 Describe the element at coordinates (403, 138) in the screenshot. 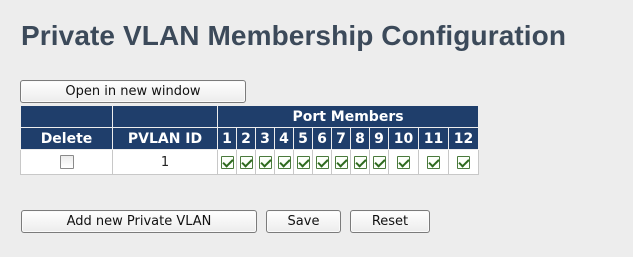

I see `port-header-10: 10` at that location.